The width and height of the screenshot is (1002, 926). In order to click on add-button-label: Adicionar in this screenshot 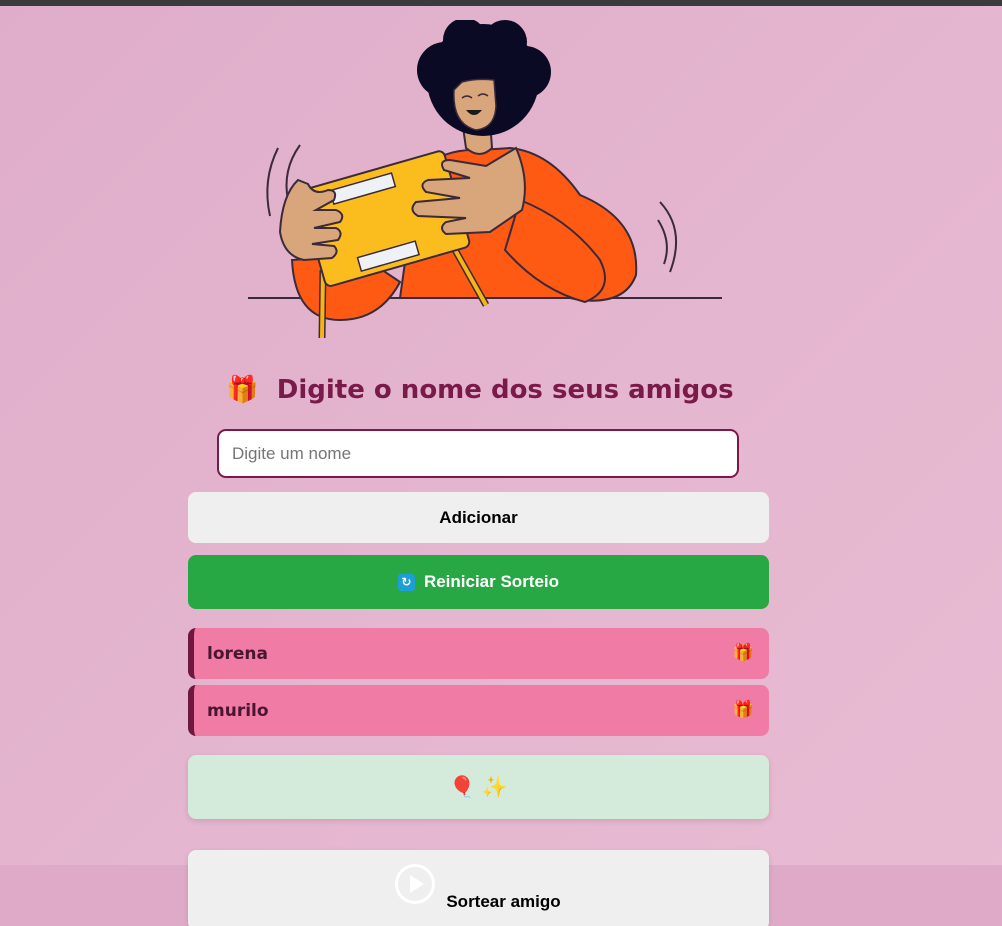, I will do `click(478, 517)`.